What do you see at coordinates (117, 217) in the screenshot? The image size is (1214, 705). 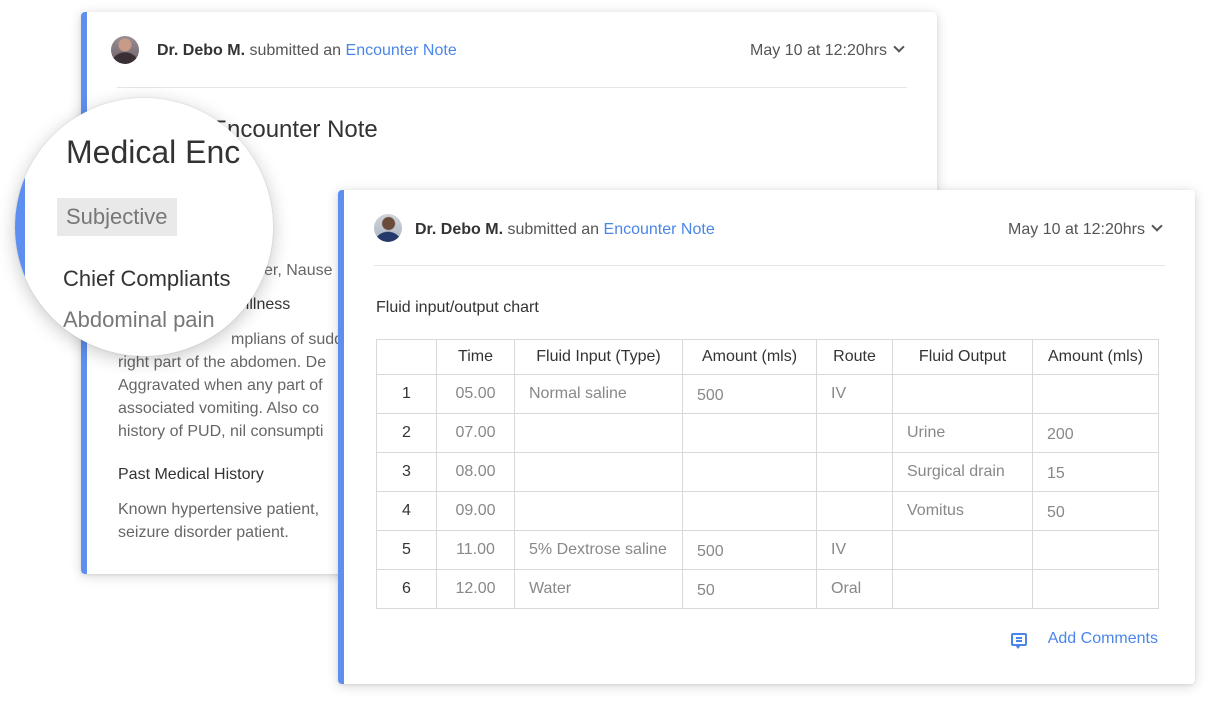 I see `subjective-chip: Subjective` at bounding box center [117, 217].